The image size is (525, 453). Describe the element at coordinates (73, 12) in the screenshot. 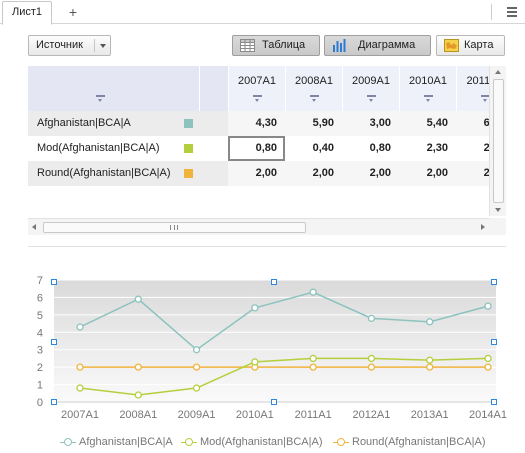

I see `add-sheet-icon: +` at that location.